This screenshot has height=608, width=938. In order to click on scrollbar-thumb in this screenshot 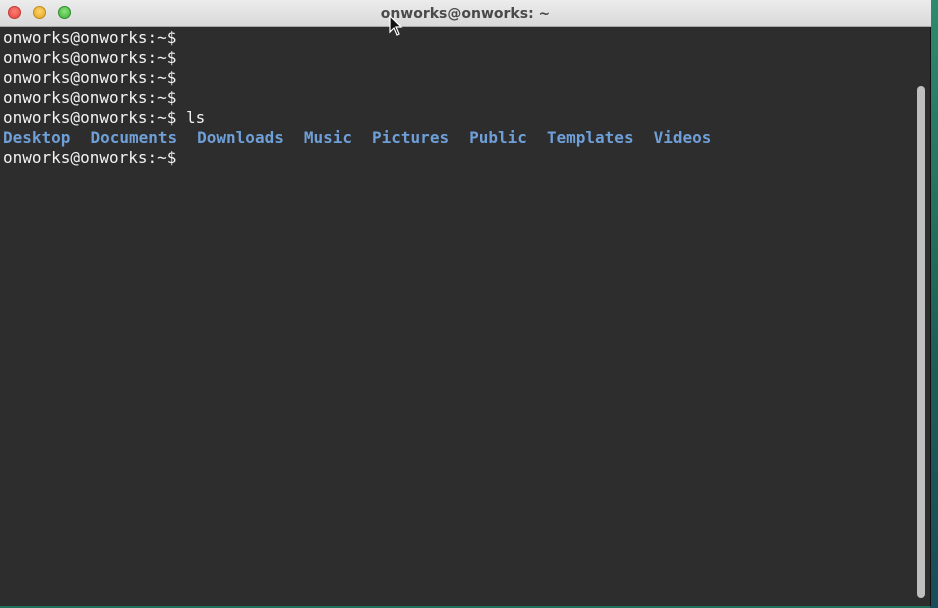, I will do `click(921, 342)`.